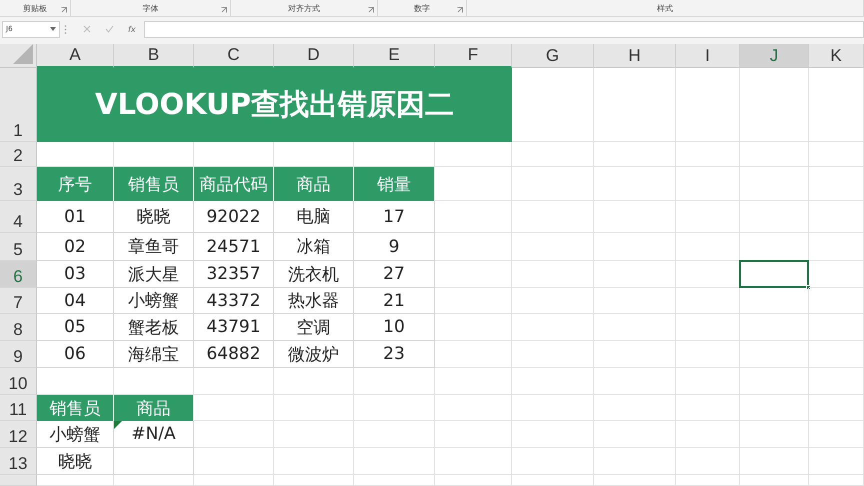 The image size is (864, 486). What do you see at coordinates (65, 29) in the screenshot?
I see `grip-icon` at bounding box center [65, 29].